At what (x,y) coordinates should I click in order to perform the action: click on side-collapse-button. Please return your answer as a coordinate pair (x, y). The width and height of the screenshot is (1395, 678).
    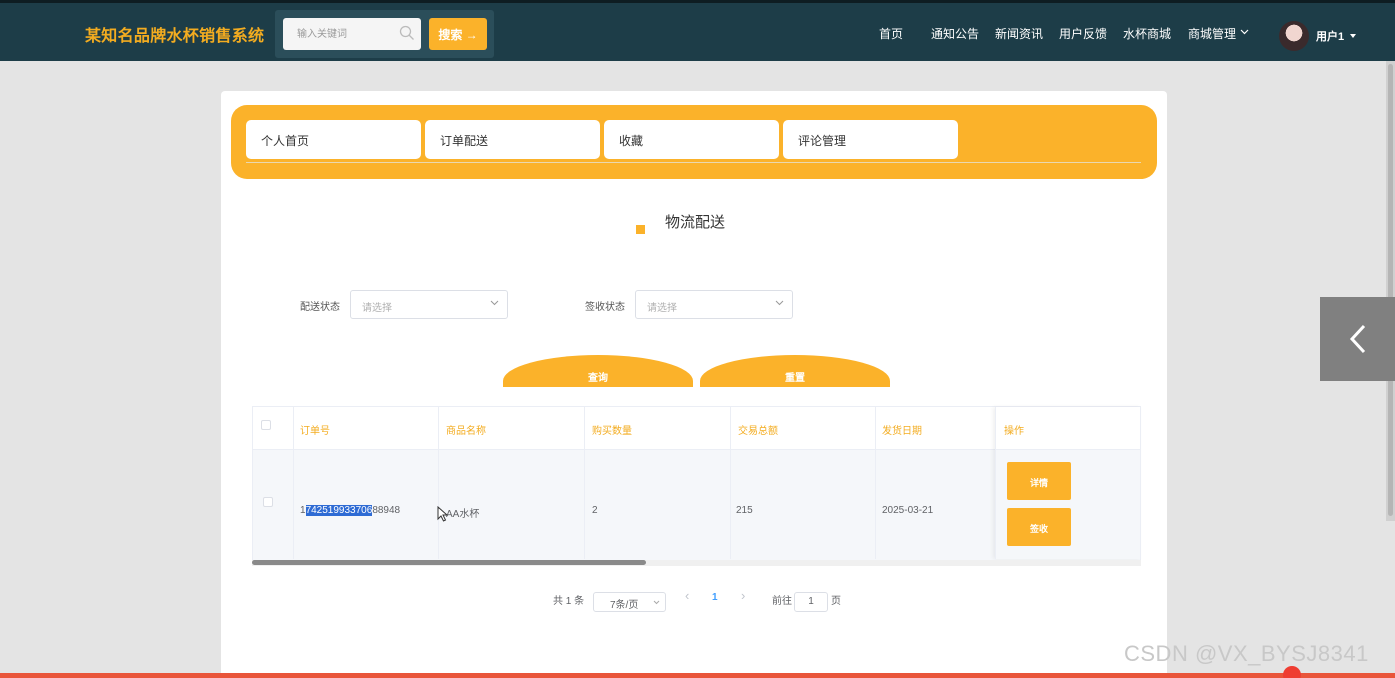
    Looking at the image, I should click on (1357, 339).